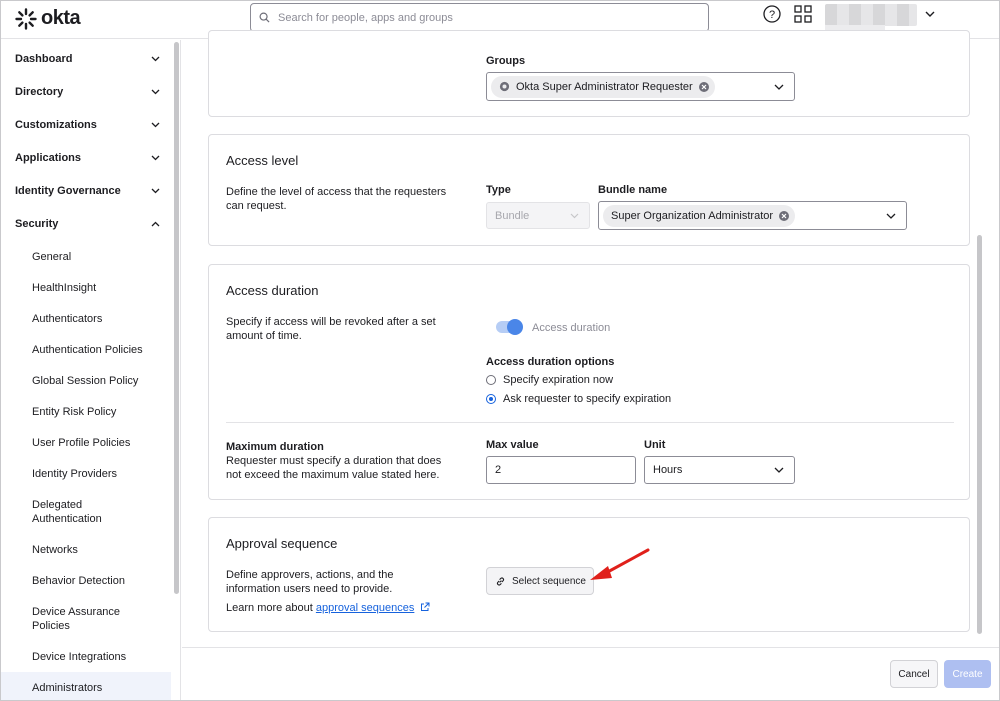 The height and width of the screenshot is (701, 1000). I want to click on sidebar-item-user-profile-policies: User Profile Policies, so click(81, 443).